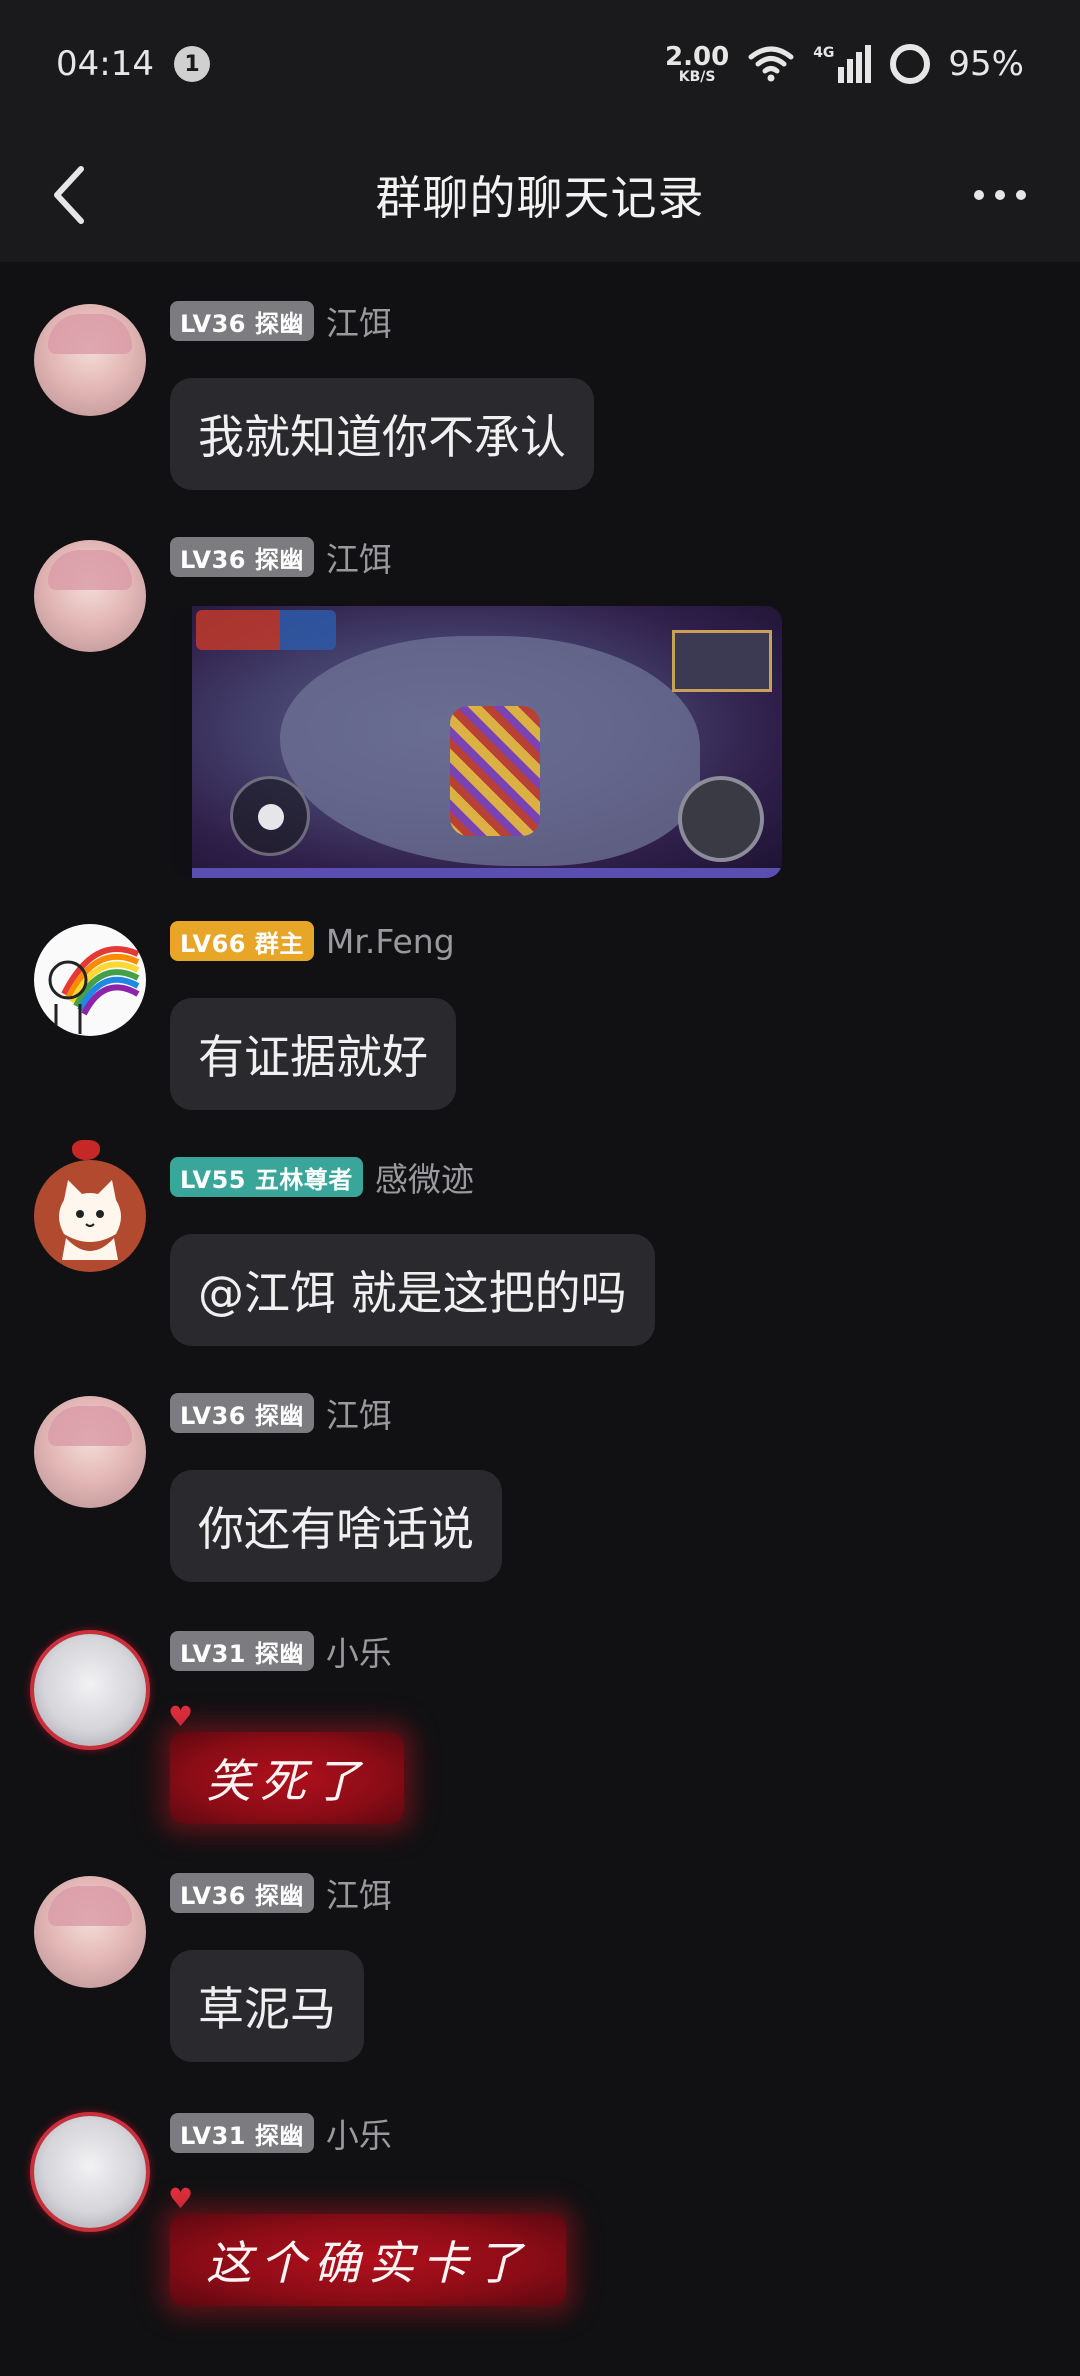 This screenshot has width=1080, height=2376. I want to click on message-item: LV36 探幽 江饵 我就知道你不承认, so click(540, 380).